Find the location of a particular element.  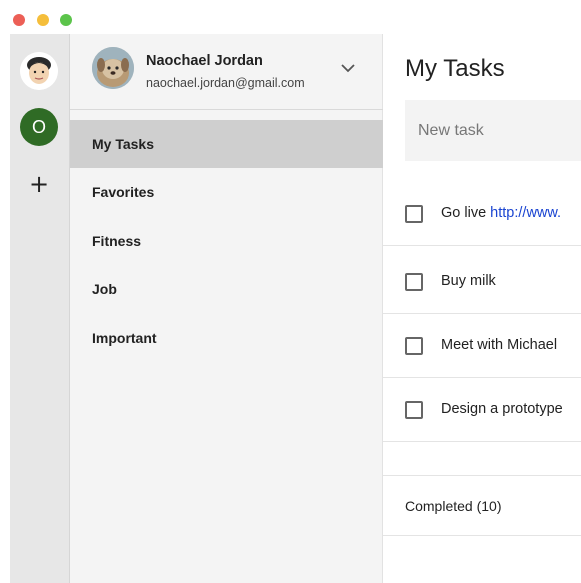

close-window-button is located at coordinates (19, 20).